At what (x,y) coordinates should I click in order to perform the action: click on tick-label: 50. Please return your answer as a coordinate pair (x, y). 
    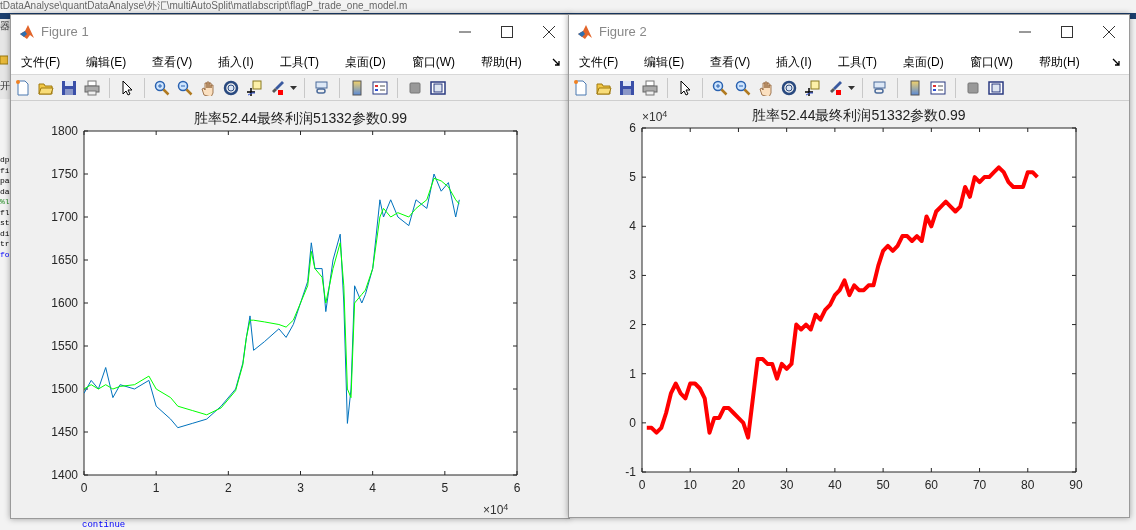
    Looking at the image, I should click on (883, 485).